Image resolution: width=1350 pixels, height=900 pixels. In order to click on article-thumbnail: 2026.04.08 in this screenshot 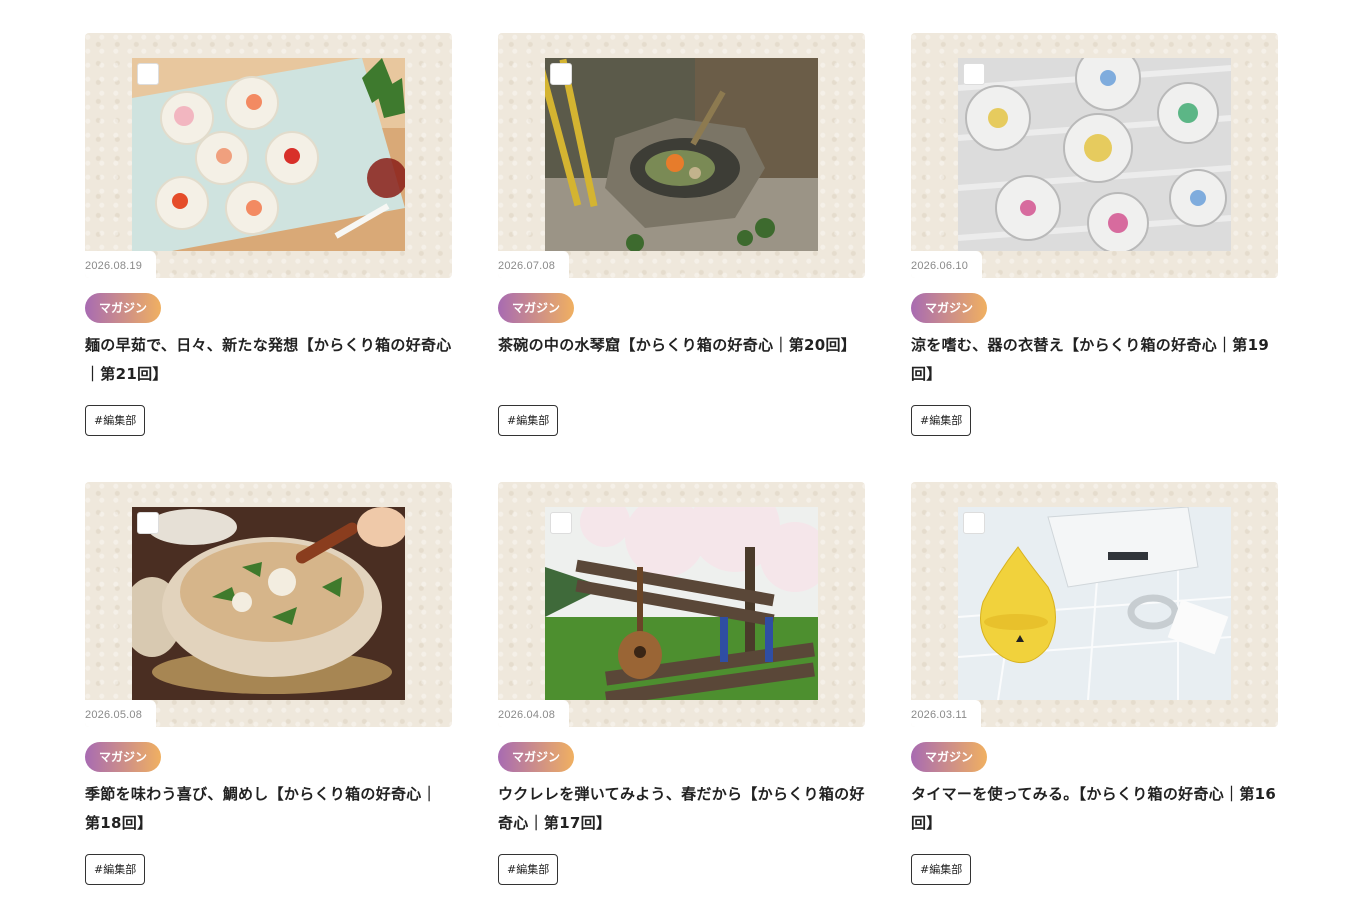, I will do `click(681, 604)`.